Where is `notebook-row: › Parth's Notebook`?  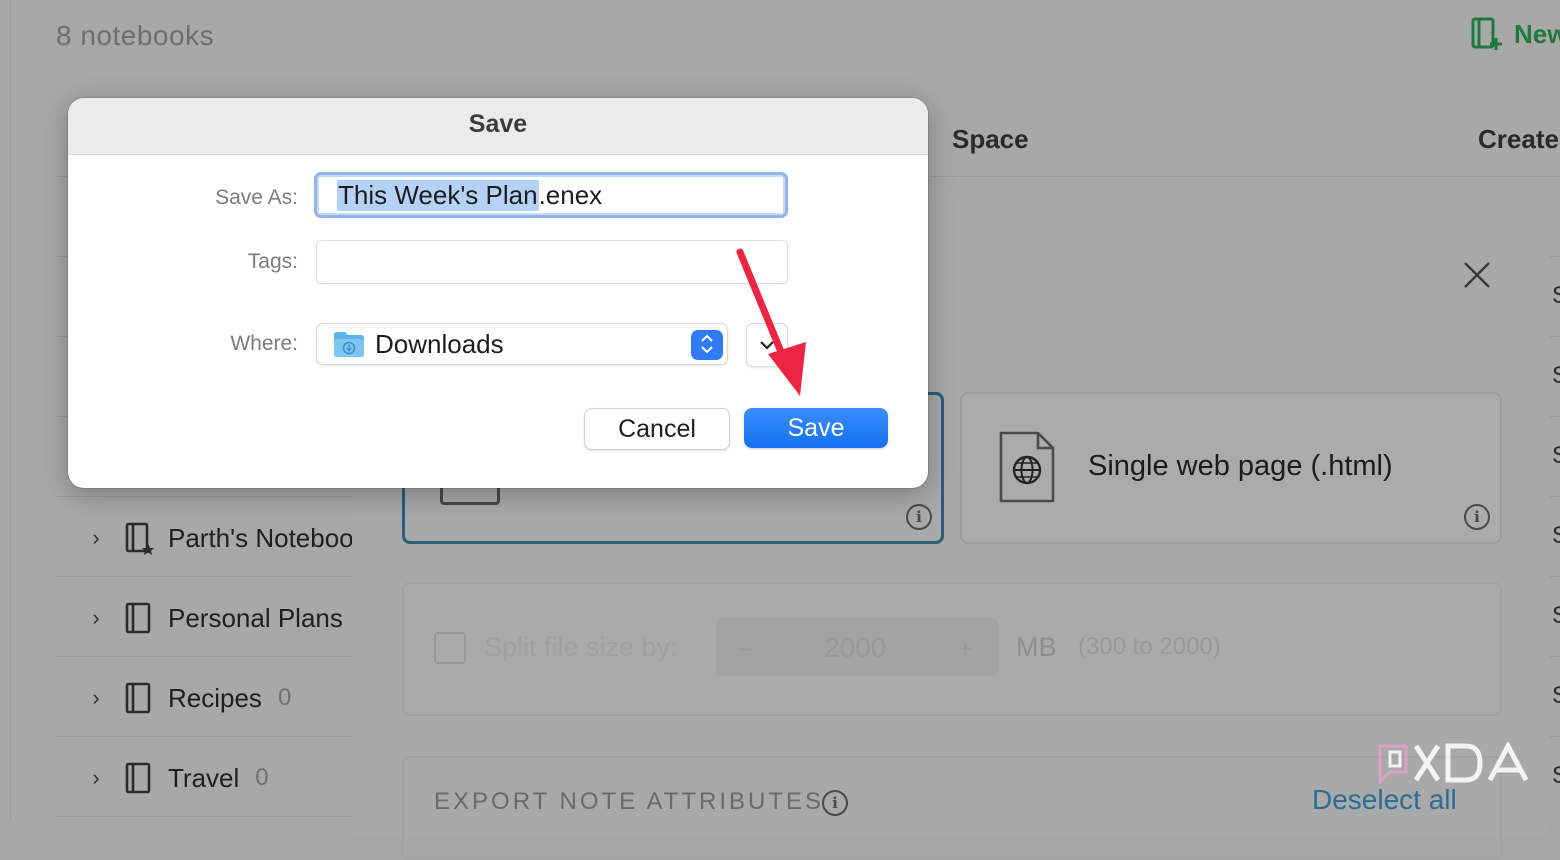
notebook-row: › Parth's Notebook is located at coordinates (219, 538).